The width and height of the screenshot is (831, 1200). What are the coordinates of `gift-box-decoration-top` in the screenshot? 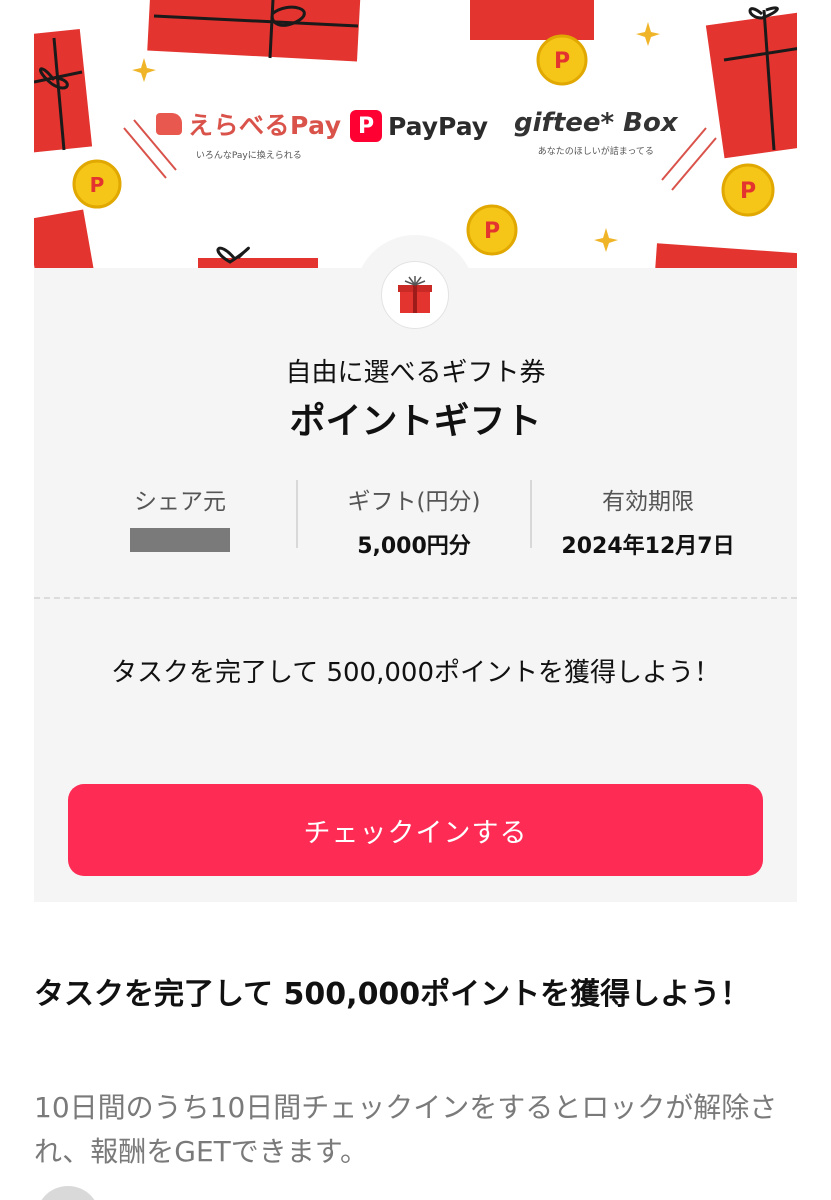 It's located at (254, 31).